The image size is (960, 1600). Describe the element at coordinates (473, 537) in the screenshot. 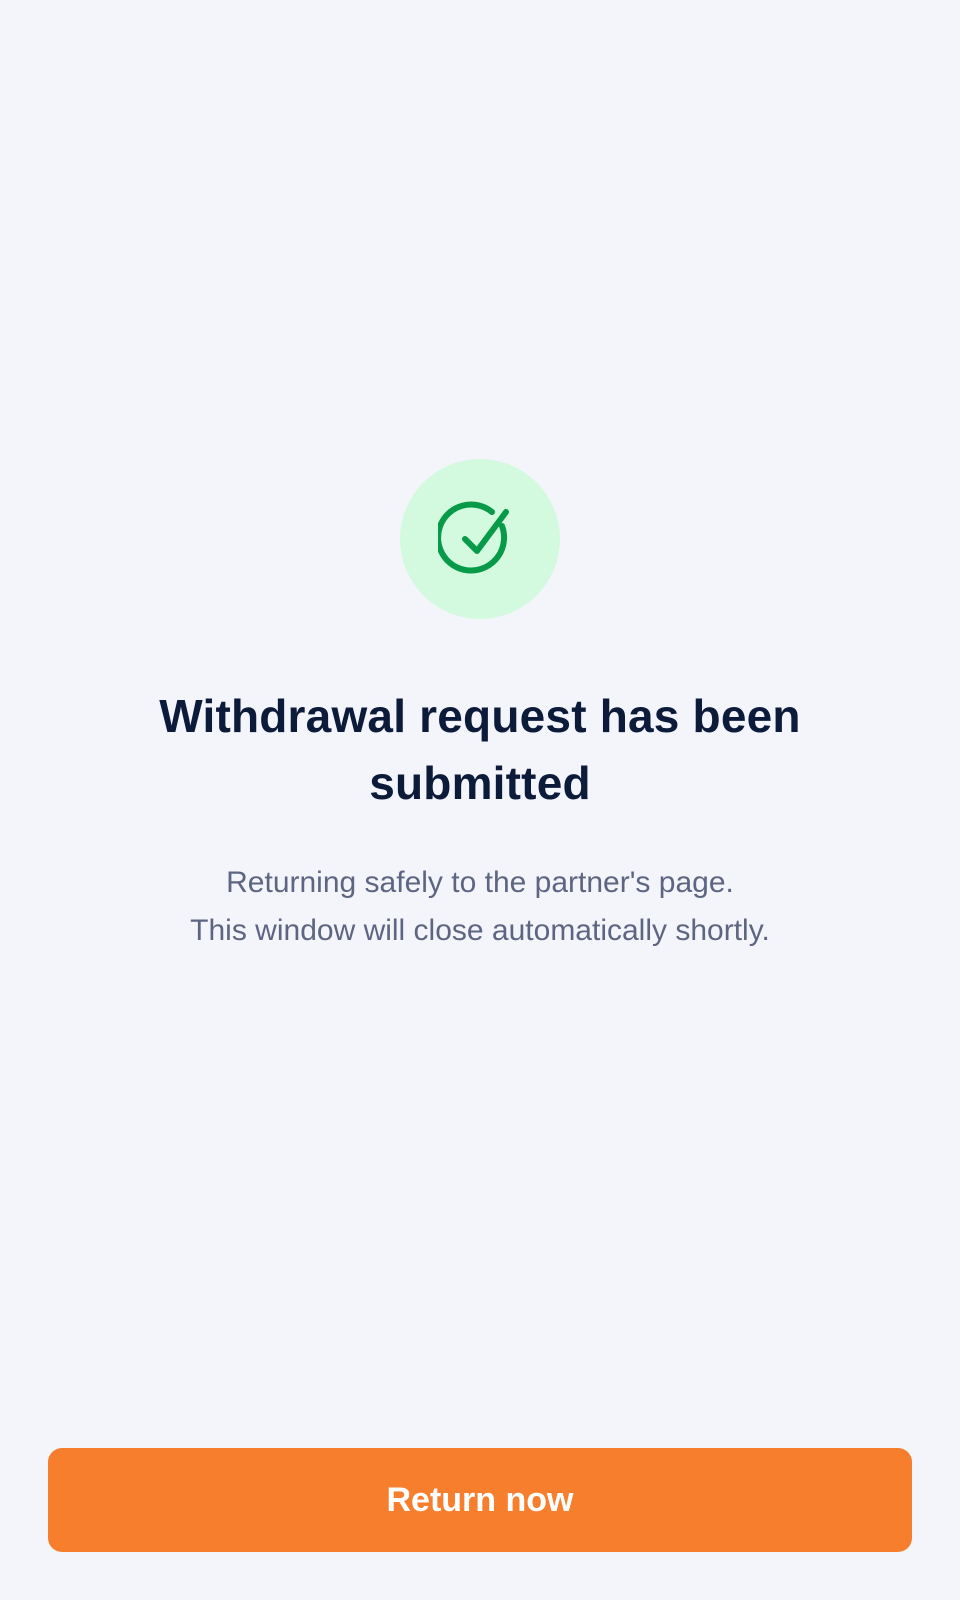

I see `check-circle-icon` at that location.